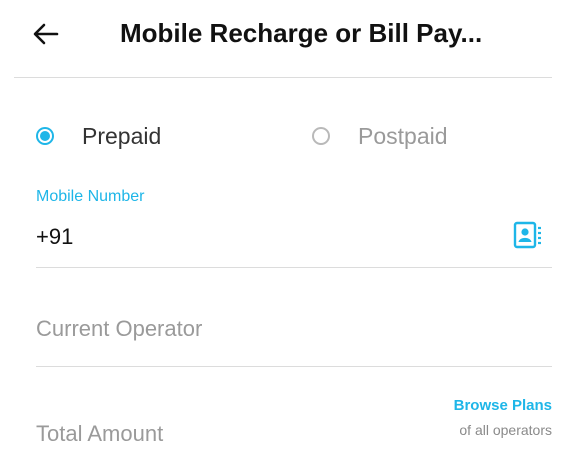 The image size is (566, 458). Describe the element at coordinates (283, 77) in the screenshot. I see `header-divider` at that location.